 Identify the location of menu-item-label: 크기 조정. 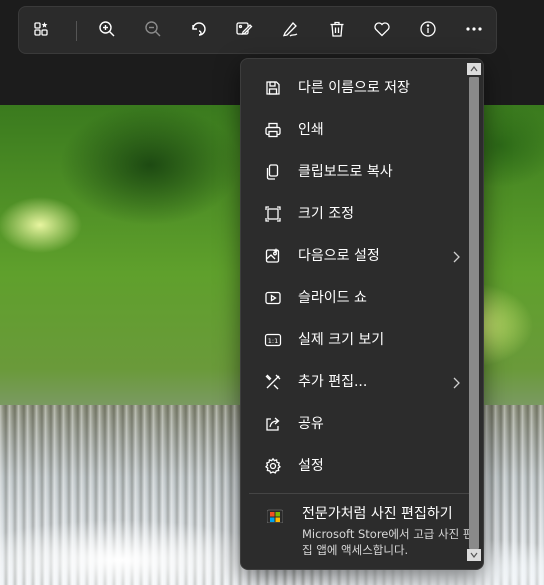
(326, 214).